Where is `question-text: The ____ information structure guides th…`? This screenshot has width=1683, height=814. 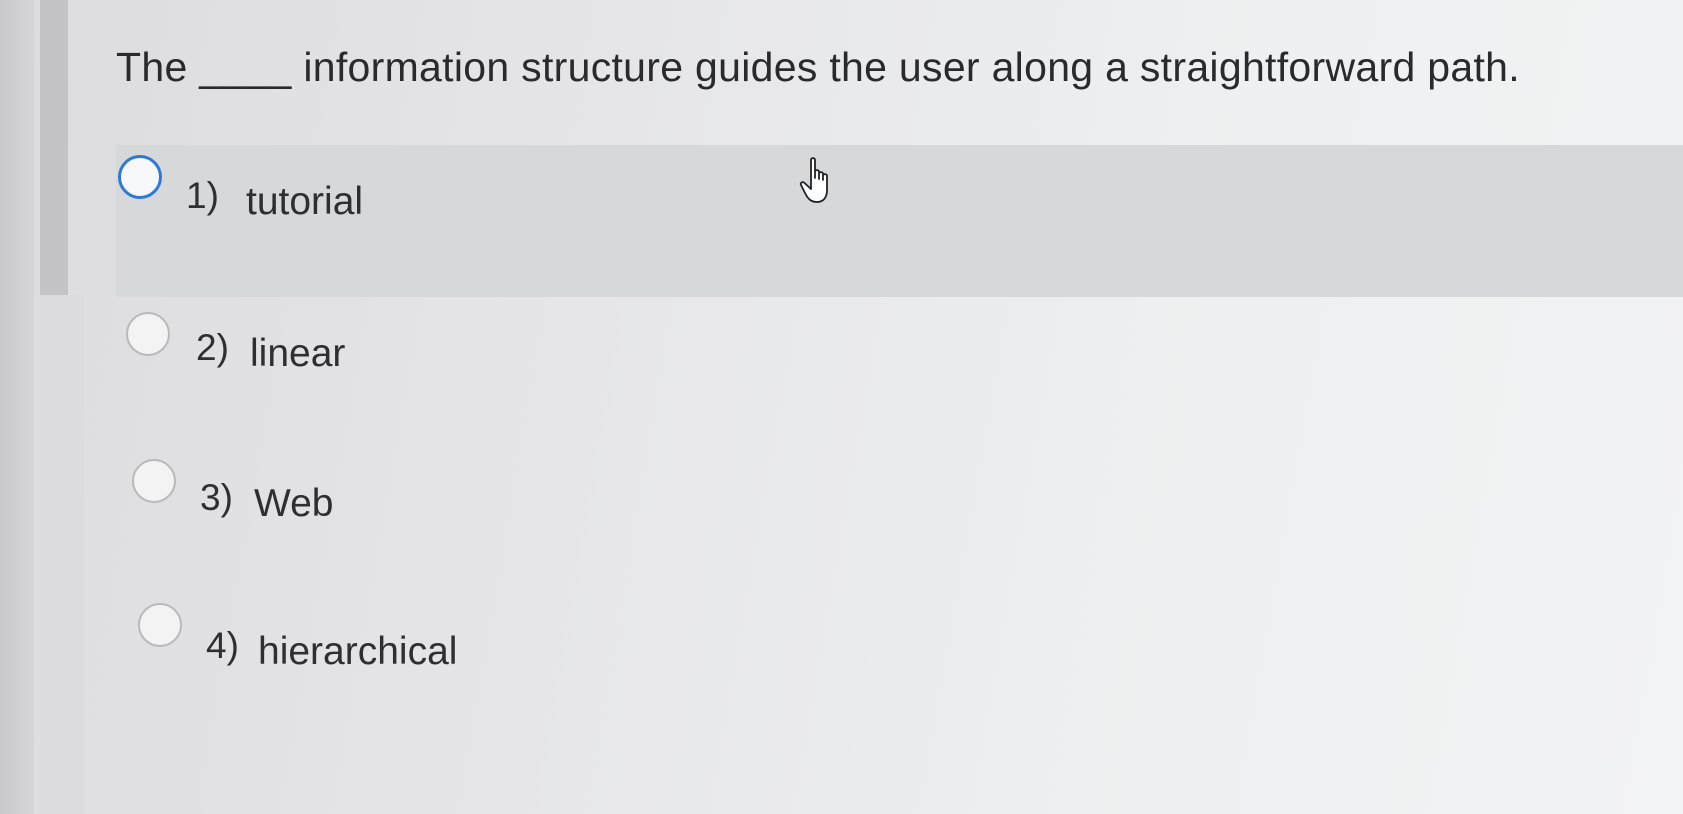 question-text: The ____ information structure guides th… is located at coordinates (818, 67).